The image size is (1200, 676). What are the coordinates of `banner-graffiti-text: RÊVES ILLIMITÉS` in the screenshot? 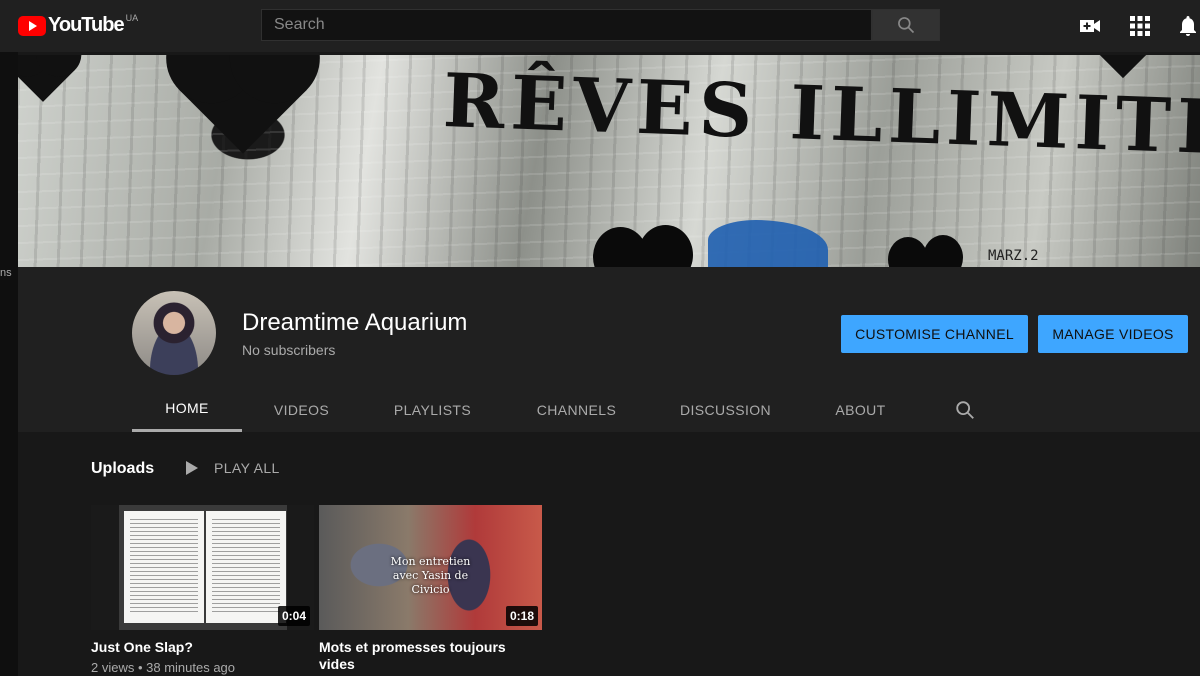 It's located at (820, 116).